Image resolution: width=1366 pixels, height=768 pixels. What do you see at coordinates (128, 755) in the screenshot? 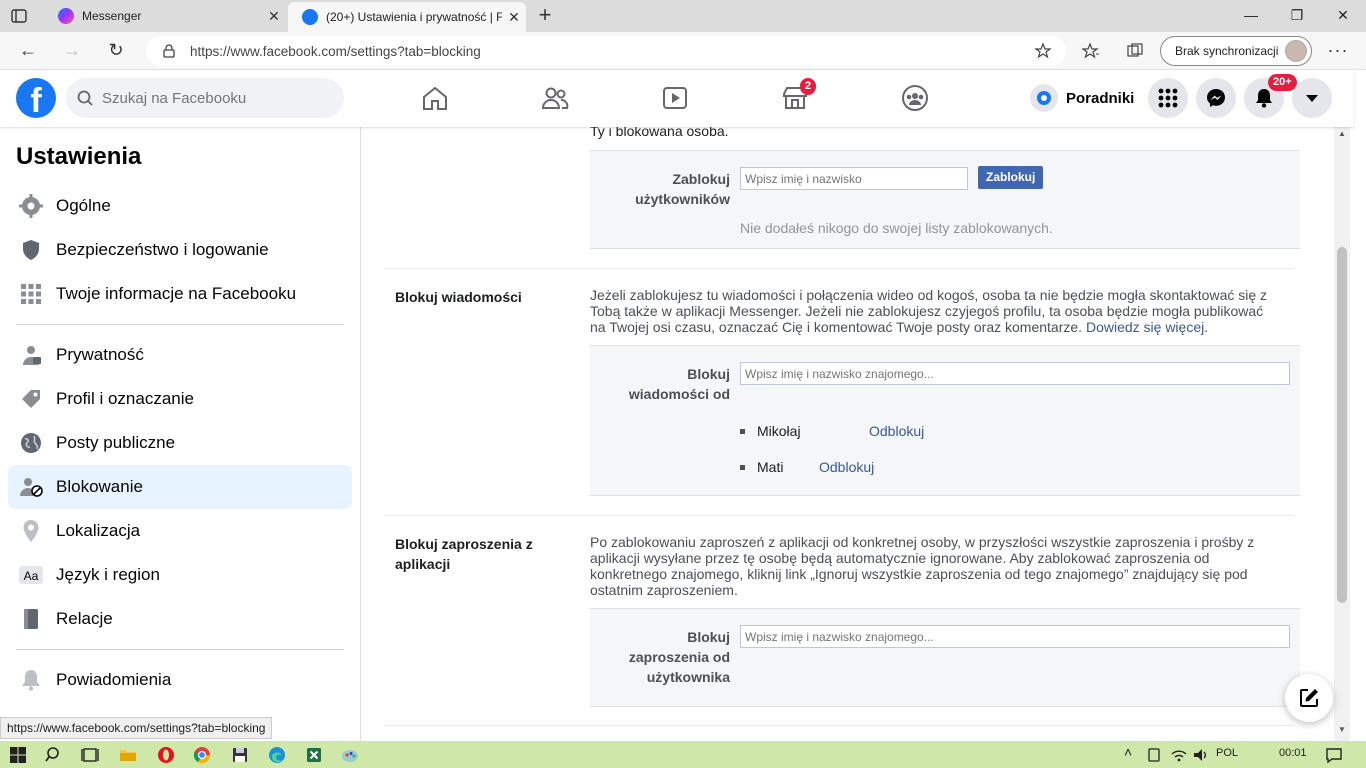
I see `file-explorer-icon` at bounding box center [128, 755].